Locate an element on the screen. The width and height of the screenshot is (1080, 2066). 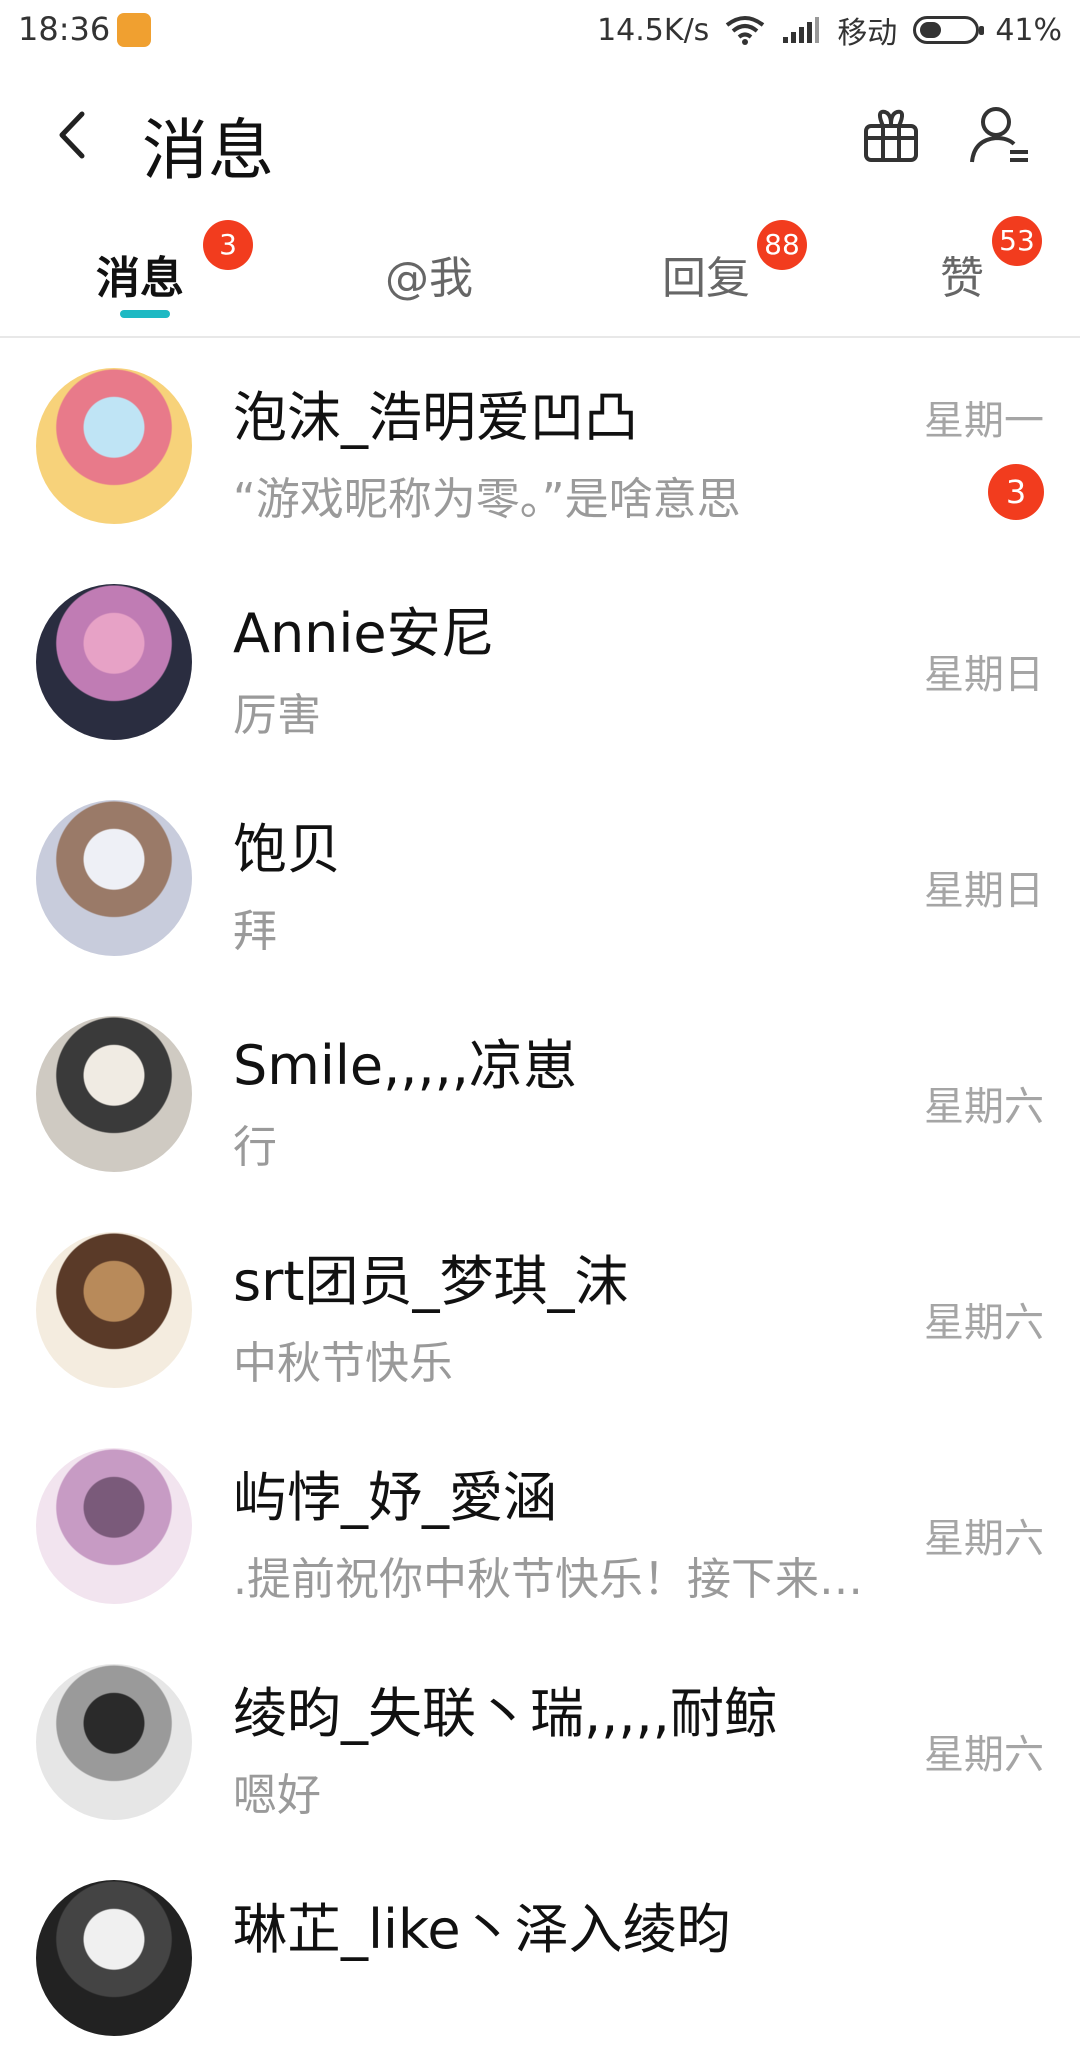
contacts-settings-icon is located at coordinates (999, 135).